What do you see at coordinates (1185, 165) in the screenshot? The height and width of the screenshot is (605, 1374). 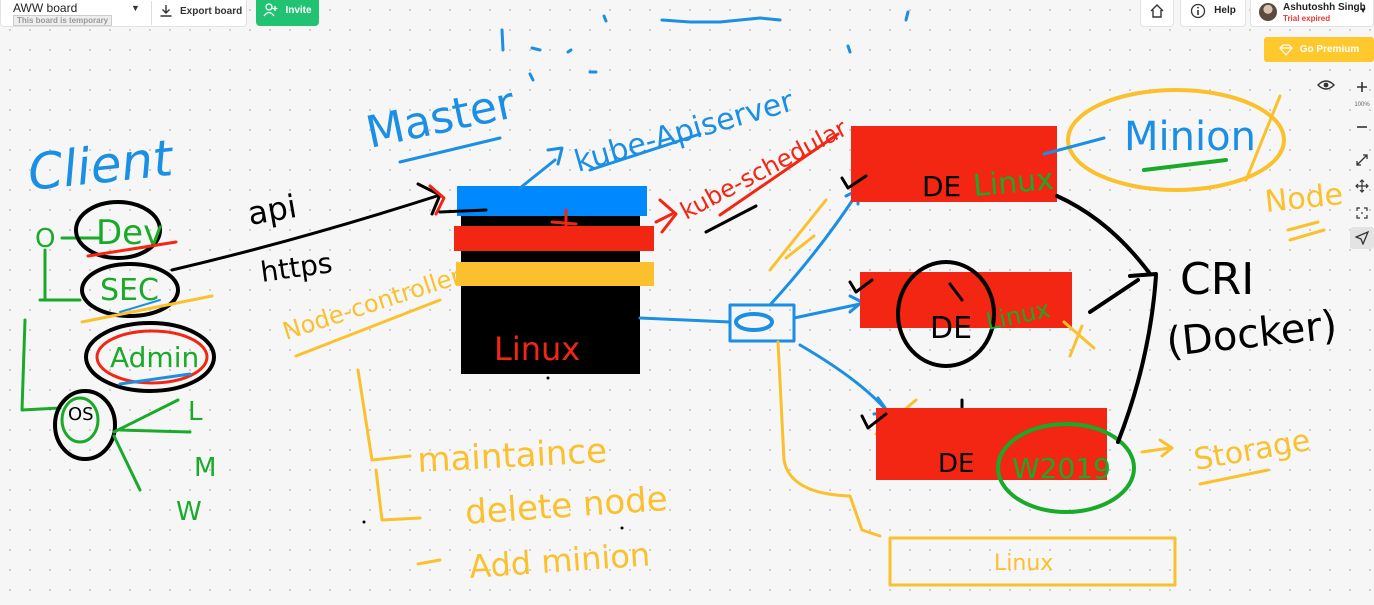 I see `minion-underline` at bounding box center [1185, 165].